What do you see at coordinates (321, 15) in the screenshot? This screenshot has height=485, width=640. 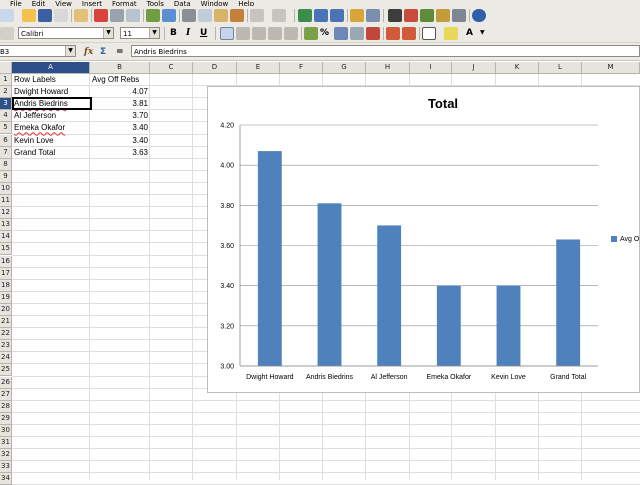 I see `sort-ascending-icon` at bounding box center [321, 15].